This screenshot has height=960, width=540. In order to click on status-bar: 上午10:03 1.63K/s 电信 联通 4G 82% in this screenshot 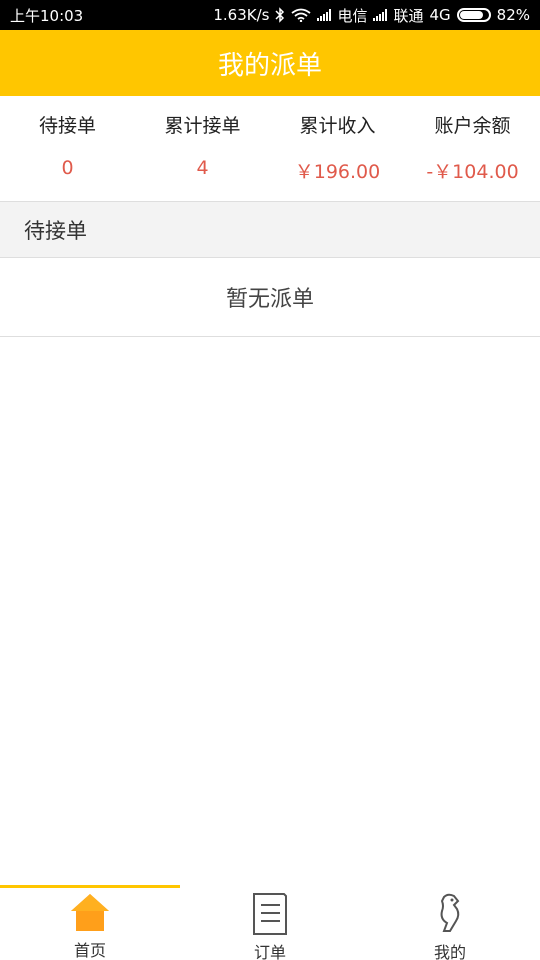, I will do `click(270, 15)`.